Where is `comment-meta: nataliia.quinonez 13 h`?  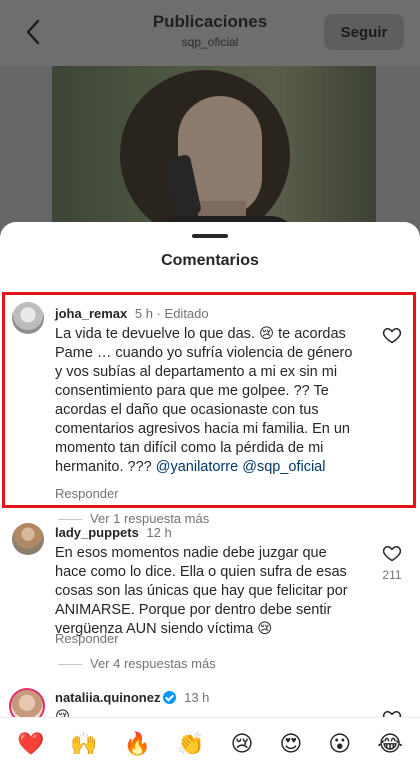
comment-meta: nataliia.quinonez 13 h is located at coordinates (132, 697).